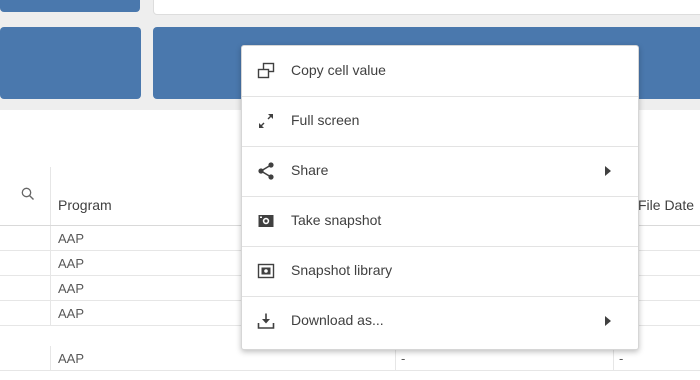 The height and width of the screenshot is (380, 700). What do you see at coordinates (403, 358) in the screenshot?
I see `cell-value: -` at bounding box center [403, 358].